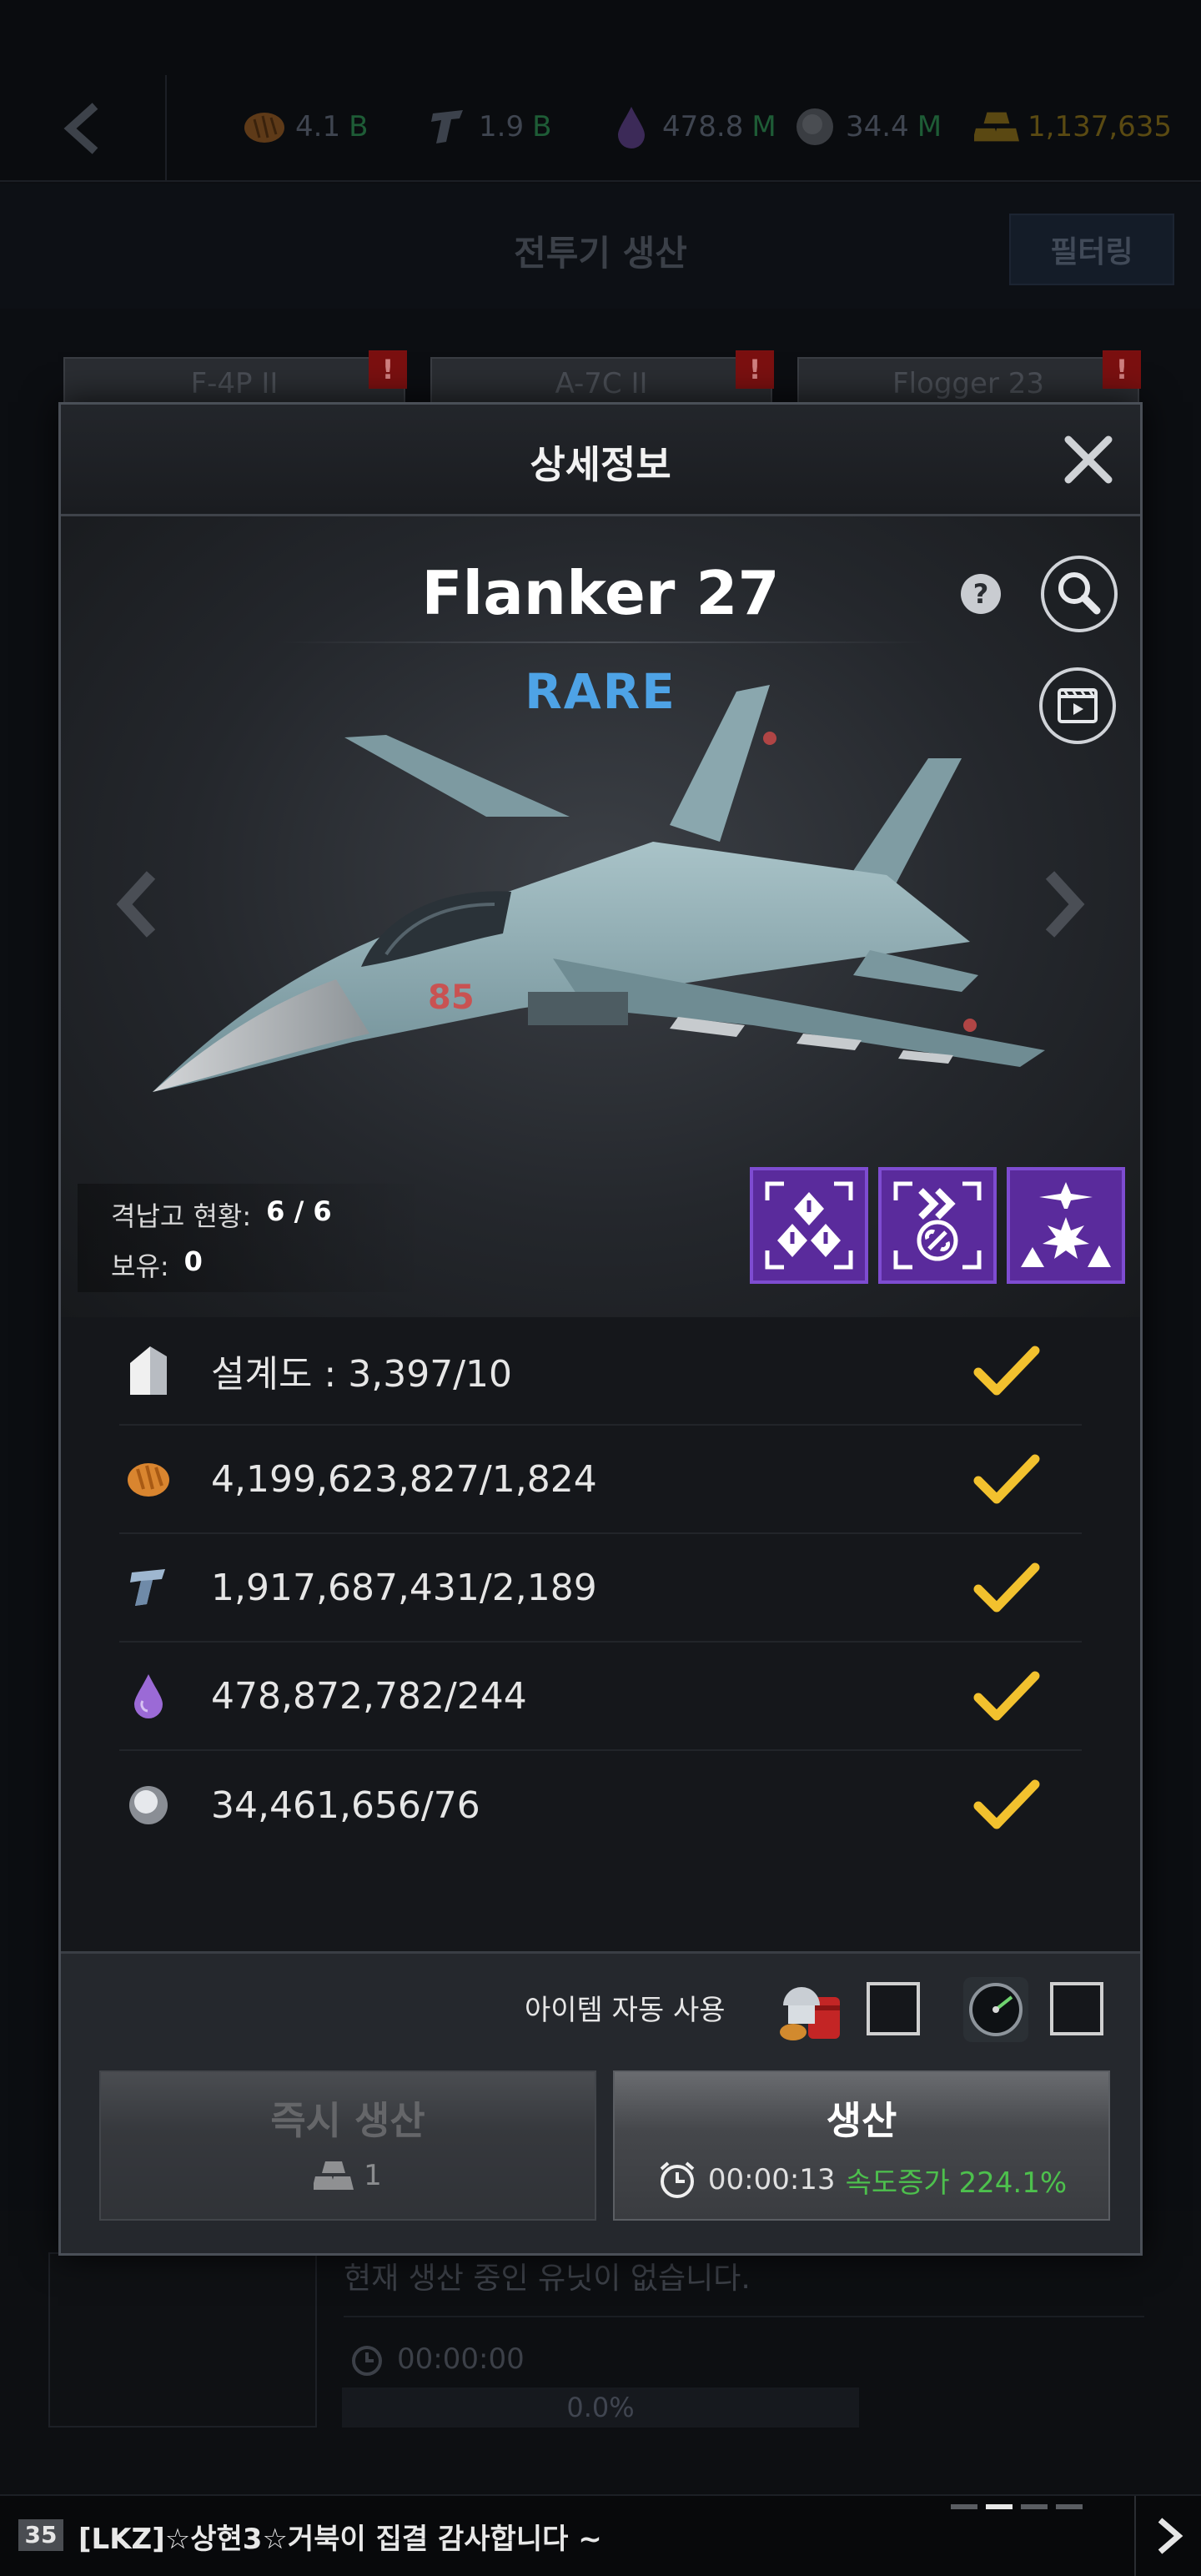  What do you see at coordinates (601, 1371) in the screenshot?
I see `requirement-blueprint: 설계도 : 3,397/10` at bounding box center [601, 1371].